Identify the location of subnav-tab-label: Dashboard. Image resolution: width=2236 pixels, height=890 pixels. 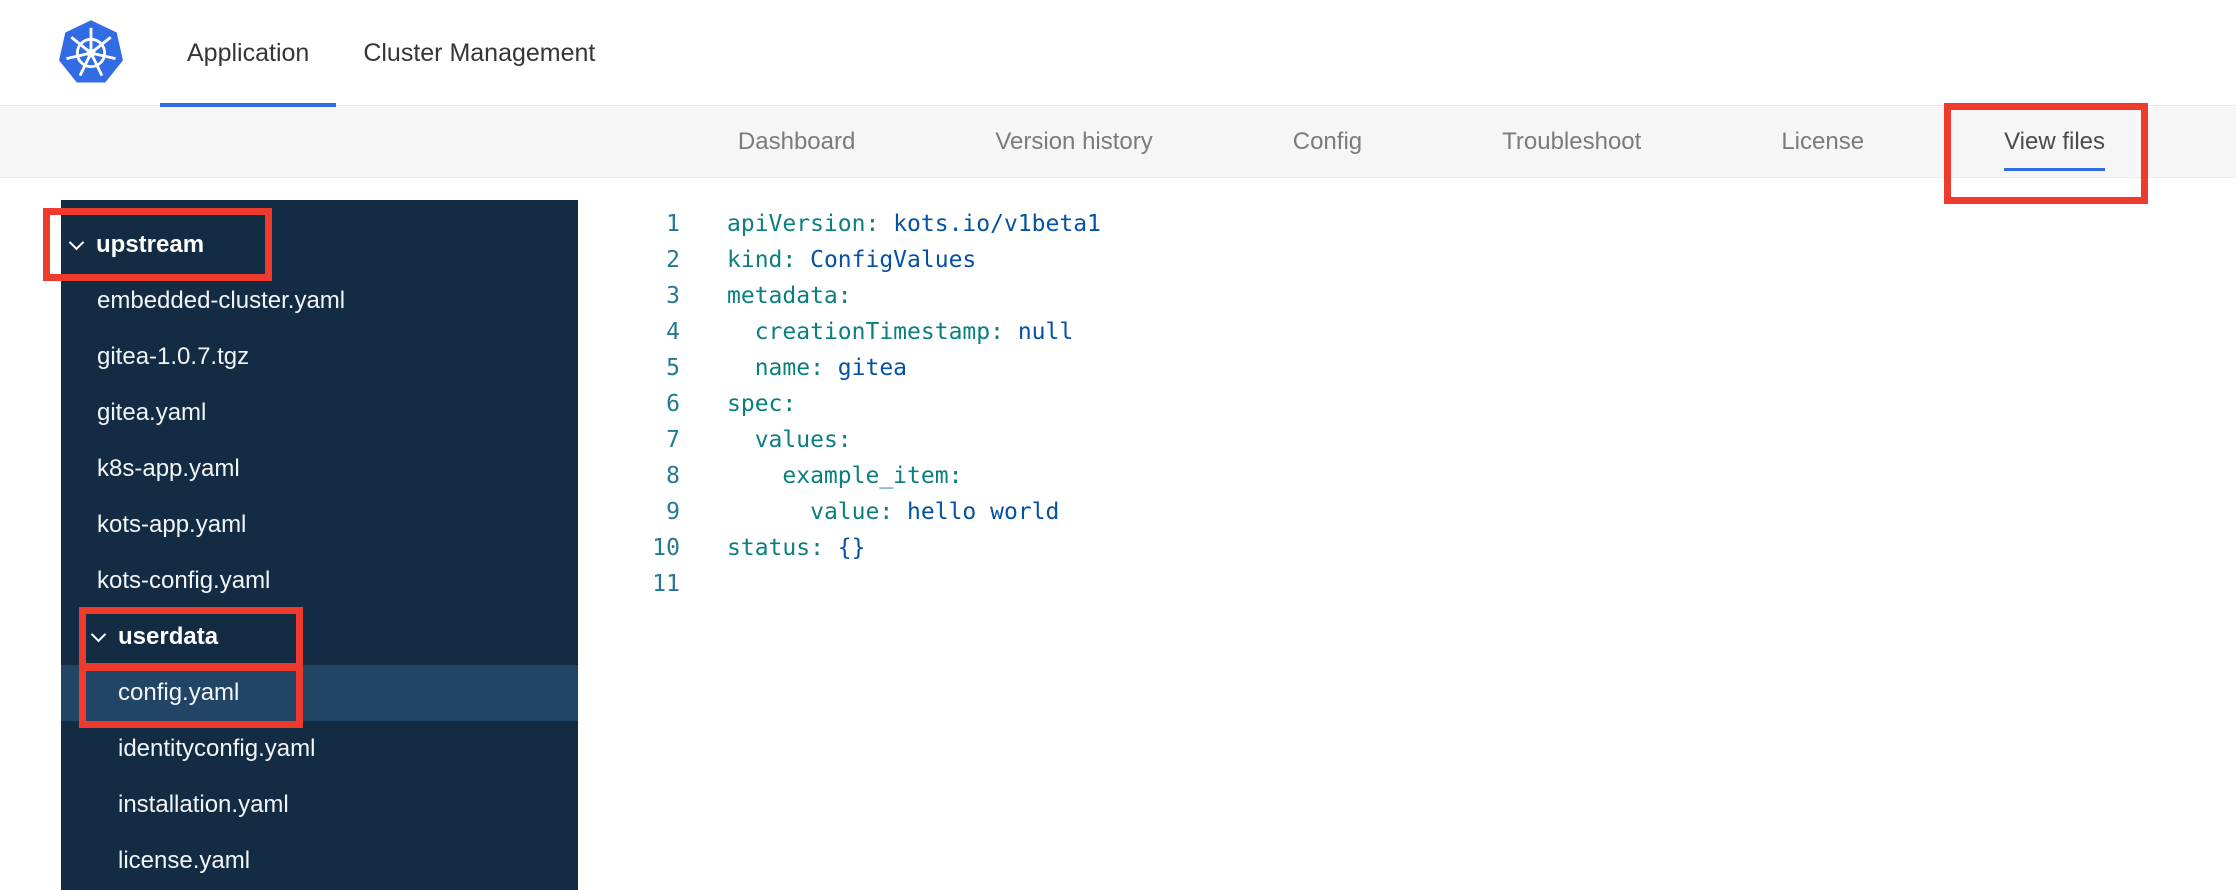
(796, 141).